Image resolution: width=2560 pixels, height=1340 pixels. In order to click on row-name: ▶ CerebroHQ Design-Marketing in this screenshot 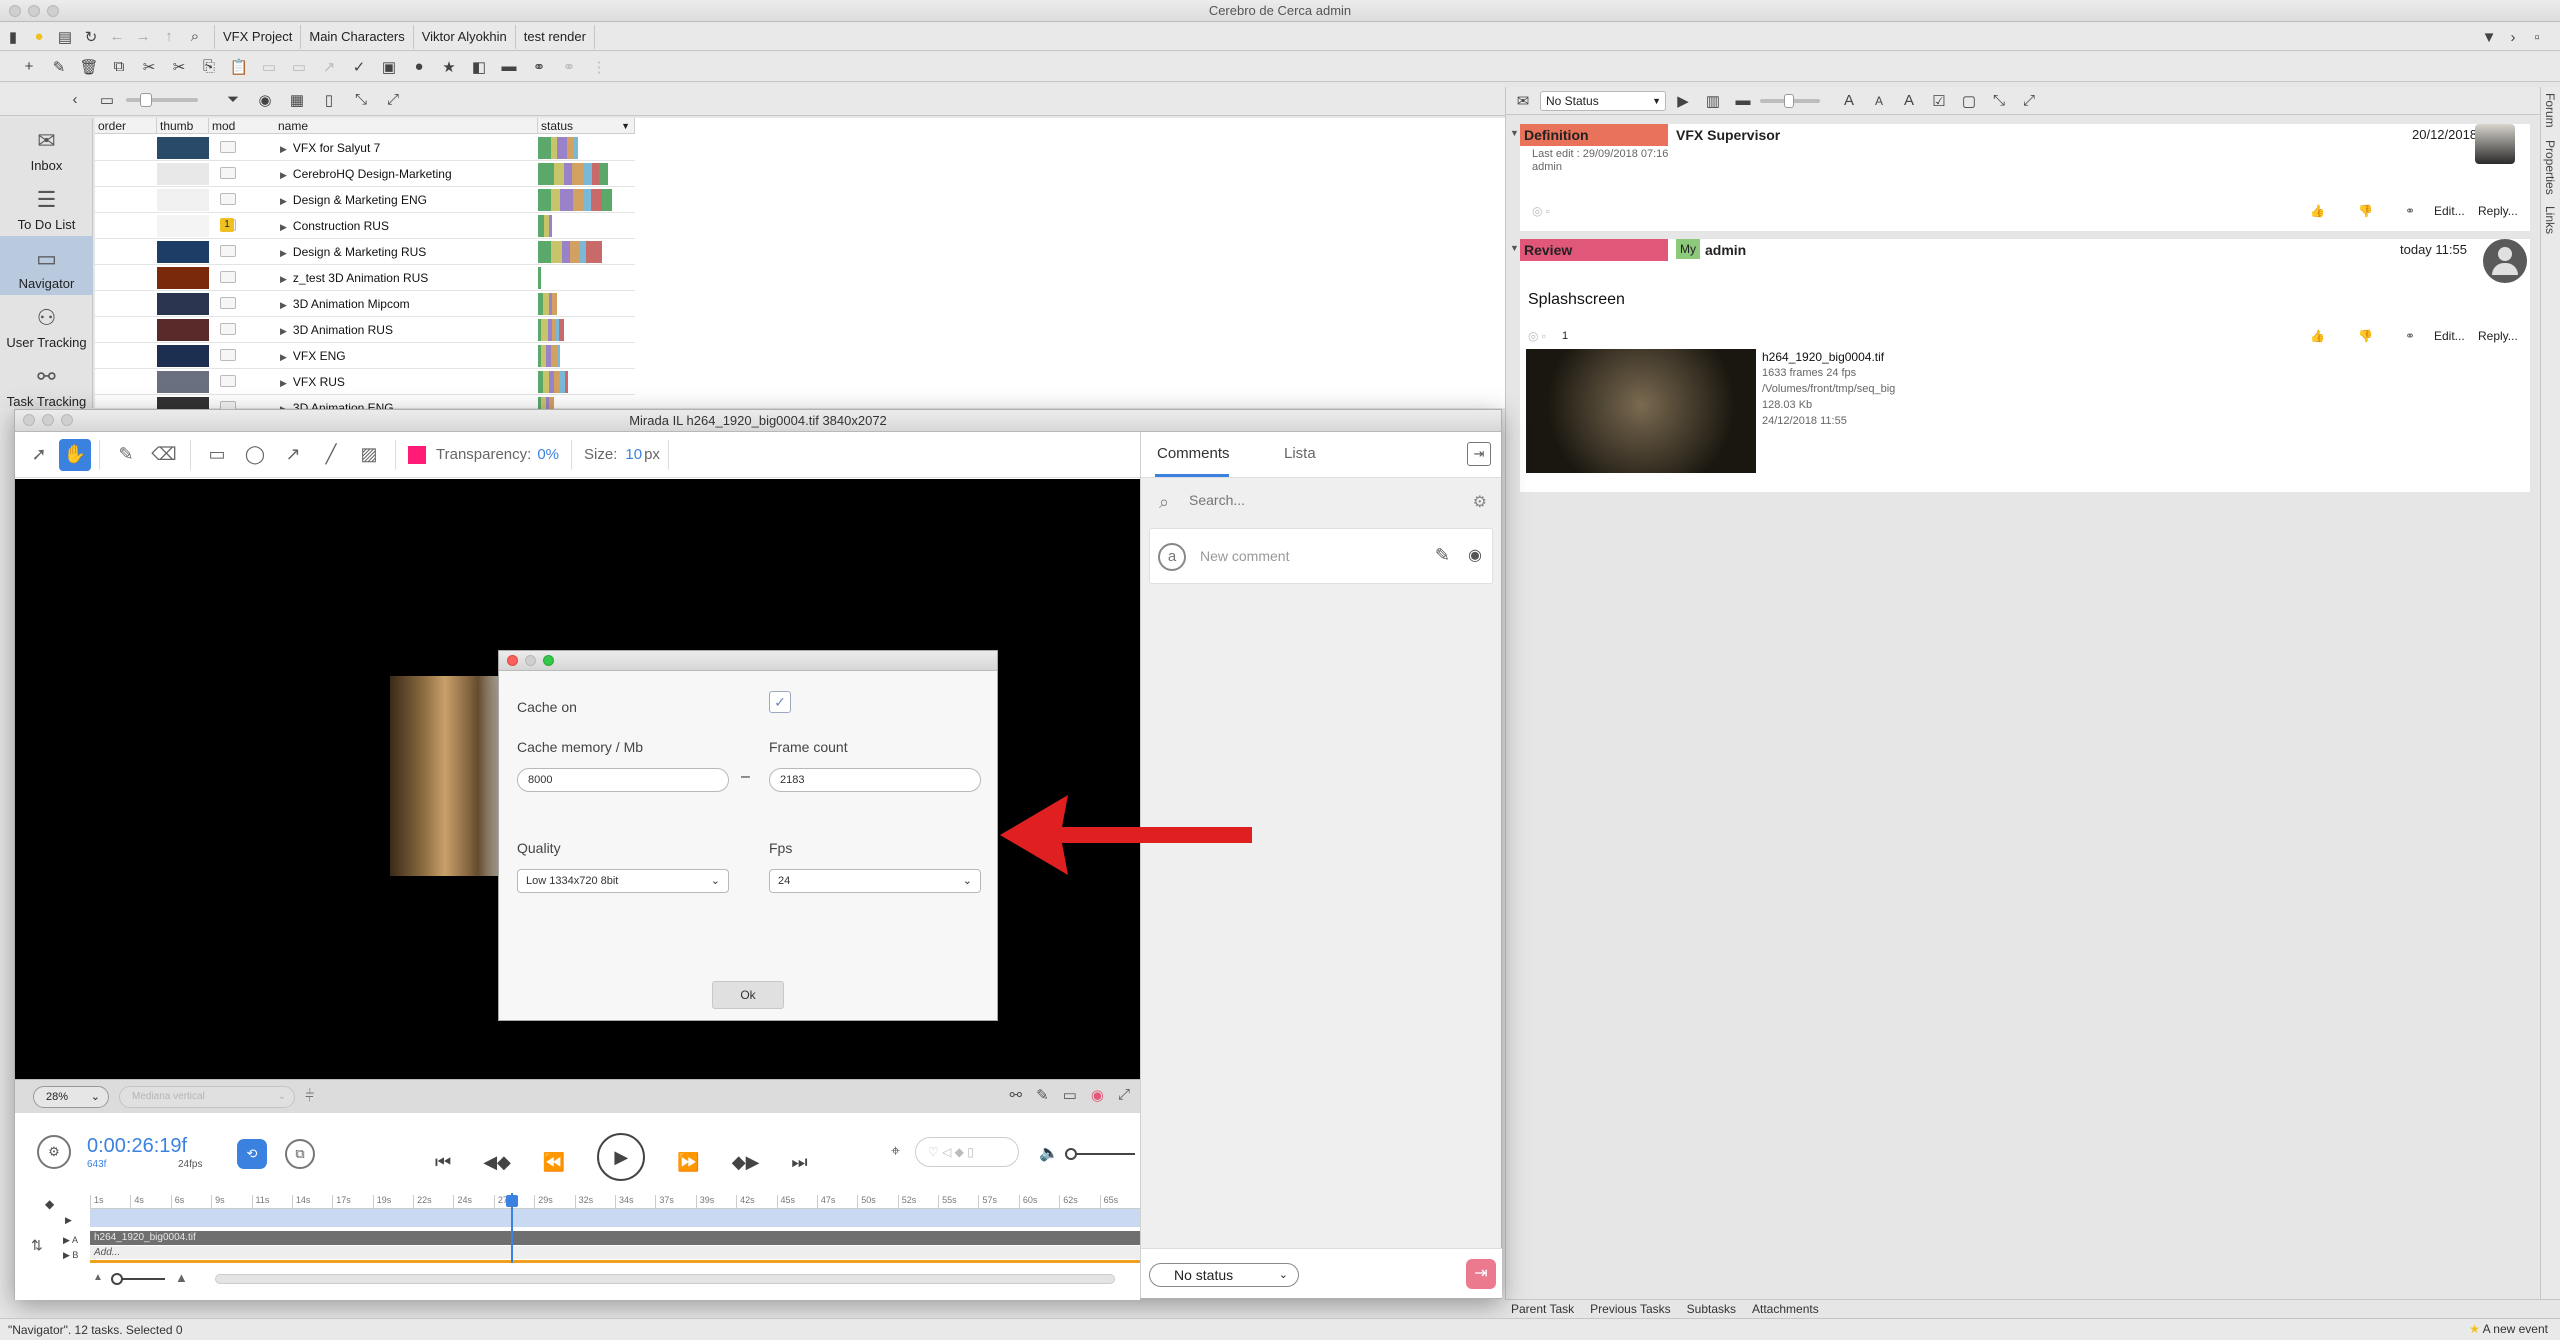, I will do `click(366, 174)`.